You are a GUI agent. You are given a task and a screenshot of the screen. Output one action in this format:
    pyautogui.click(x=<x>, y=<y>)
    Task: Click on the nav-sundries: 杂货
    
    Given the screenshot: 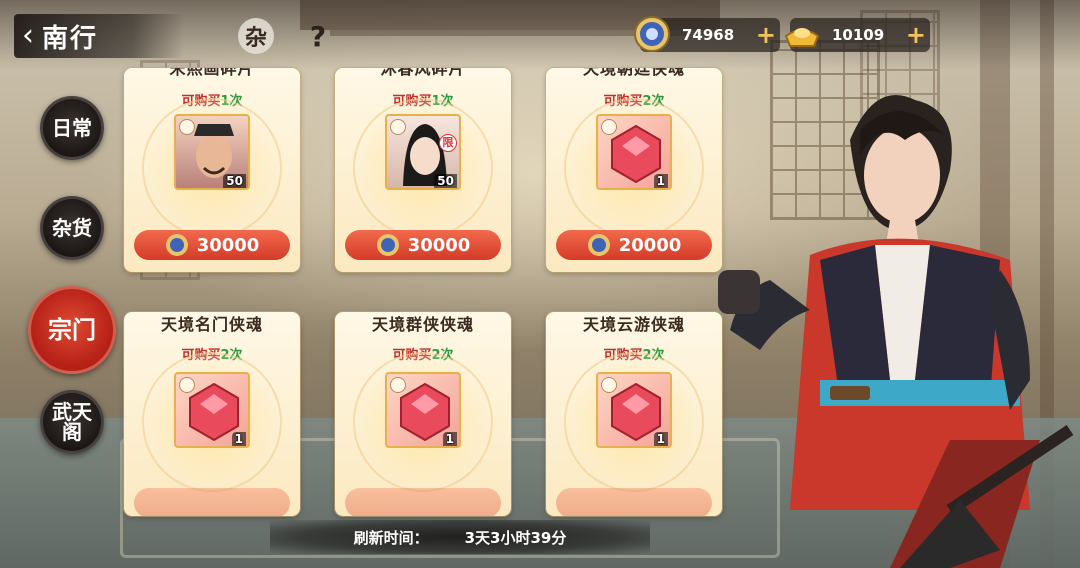 What is the action you would take?
    pyautogui.click(x=72, y=228)
    